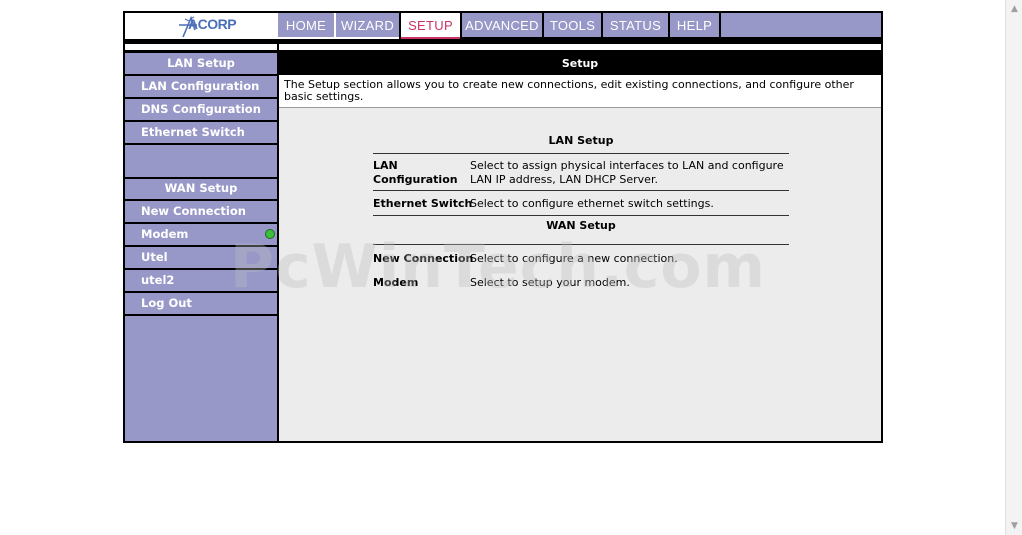 This screenshot has width=1022, height=535. What do you see at coordinates (201, 64) in the screenshot?
I see `sidebar-header-lan: LAN Setup` at bounding box center [201, 64].